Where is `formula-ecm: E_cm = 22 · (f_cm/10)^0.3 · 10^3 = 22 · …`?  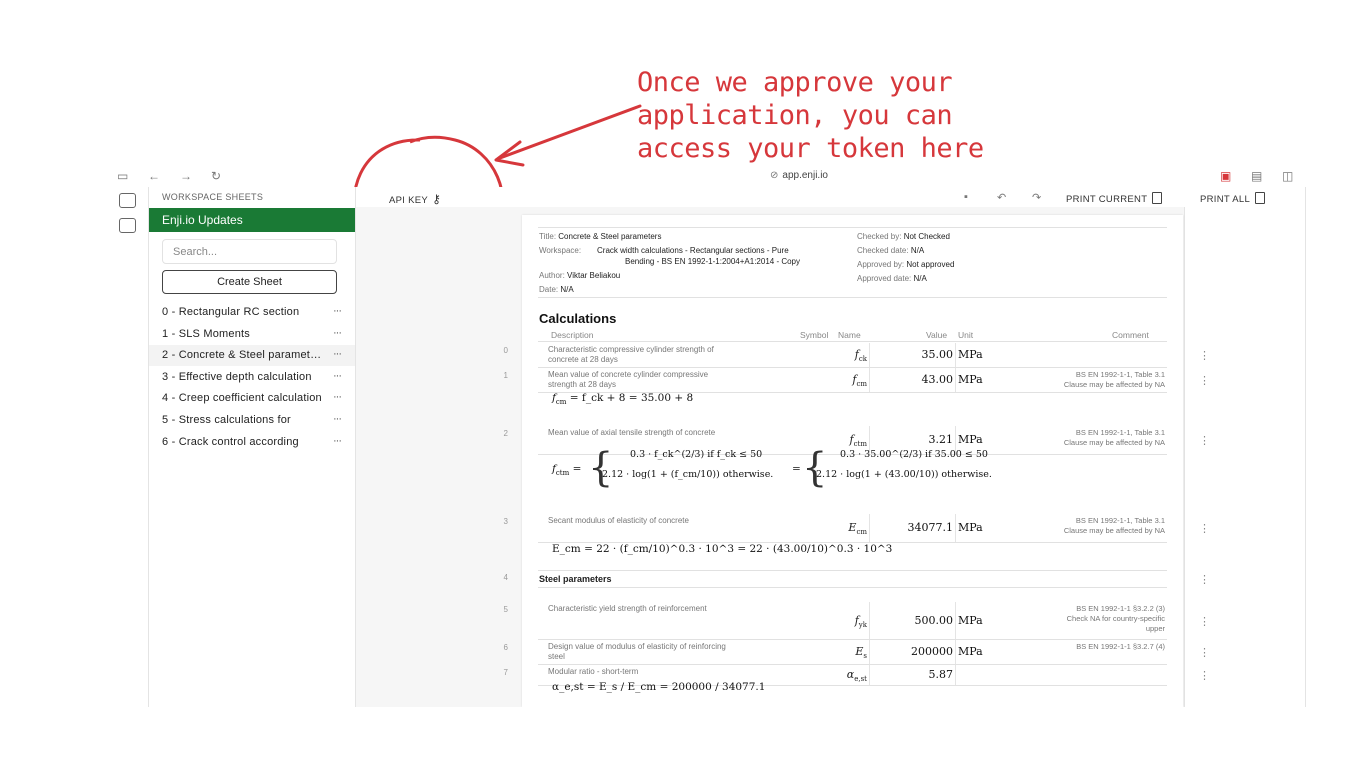
formula-ecm: E_cm = 22 · (f_cm/10)^0.3 · 10^3 = 22 · … is located at coordinates (722, 549).